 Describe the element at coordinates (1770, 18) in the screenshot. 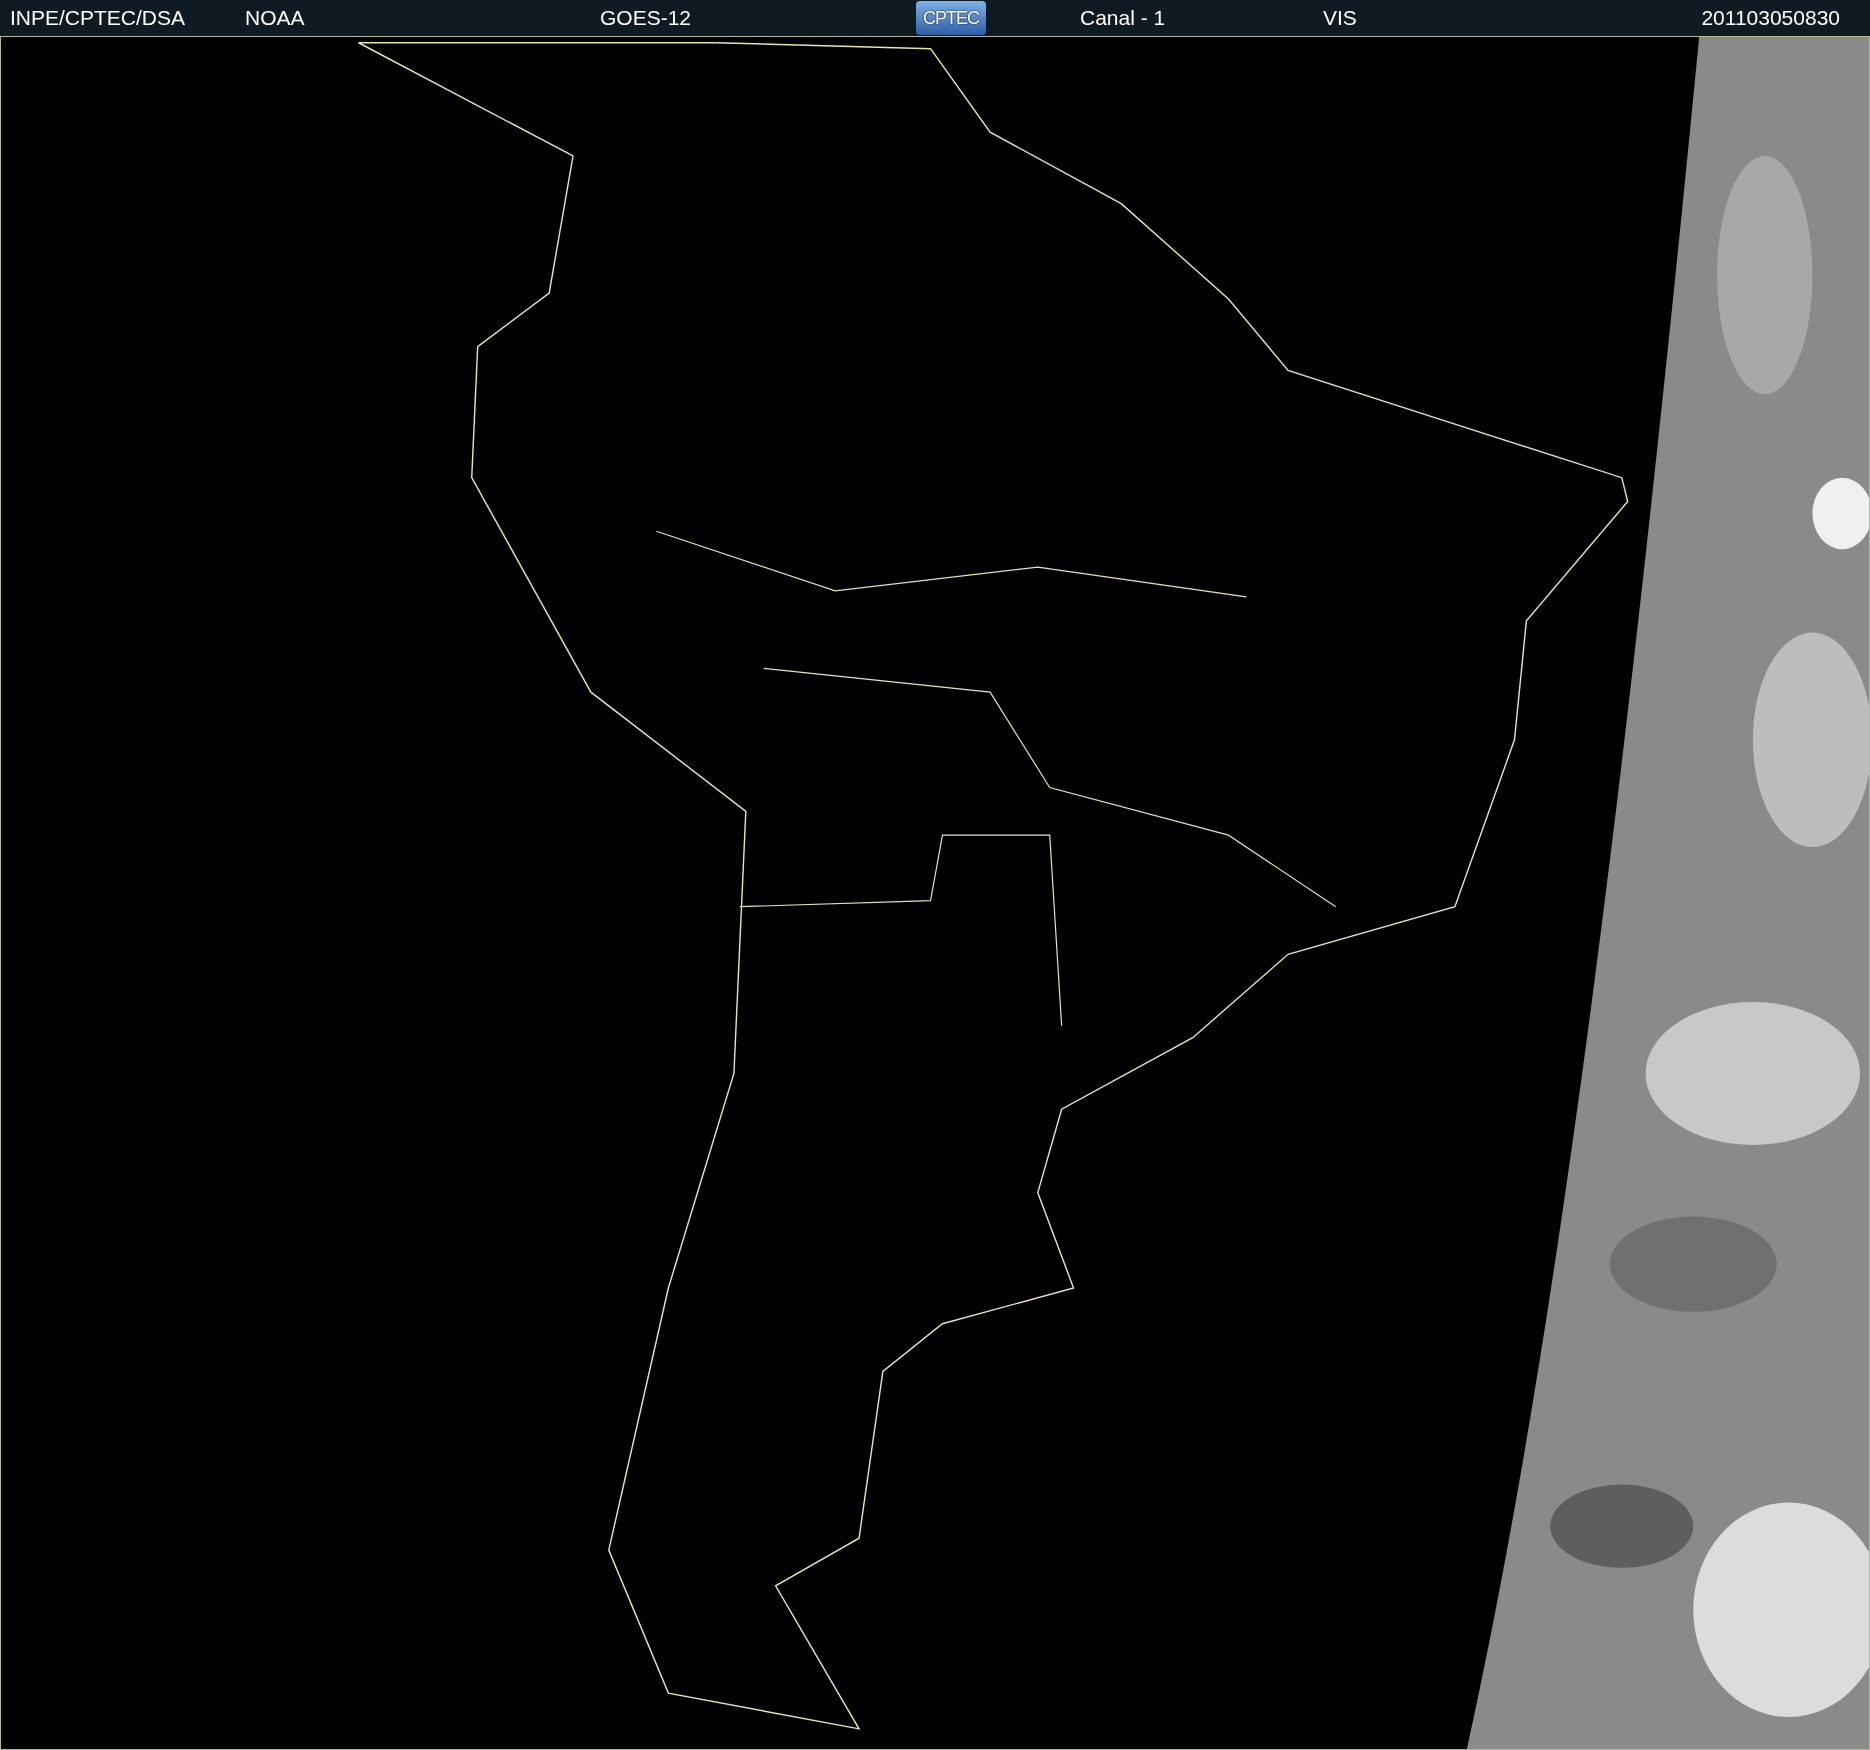

I see `header-label: 201103050830` at that location.